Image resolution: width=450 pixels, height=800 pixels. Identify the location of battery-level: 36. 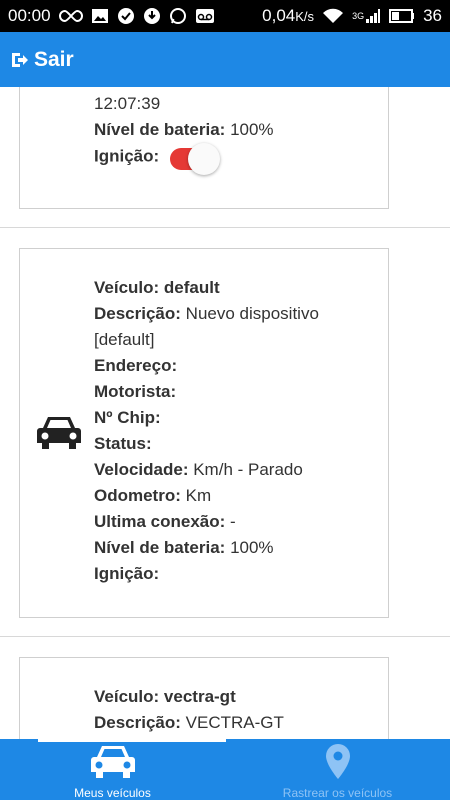
(432, 15).